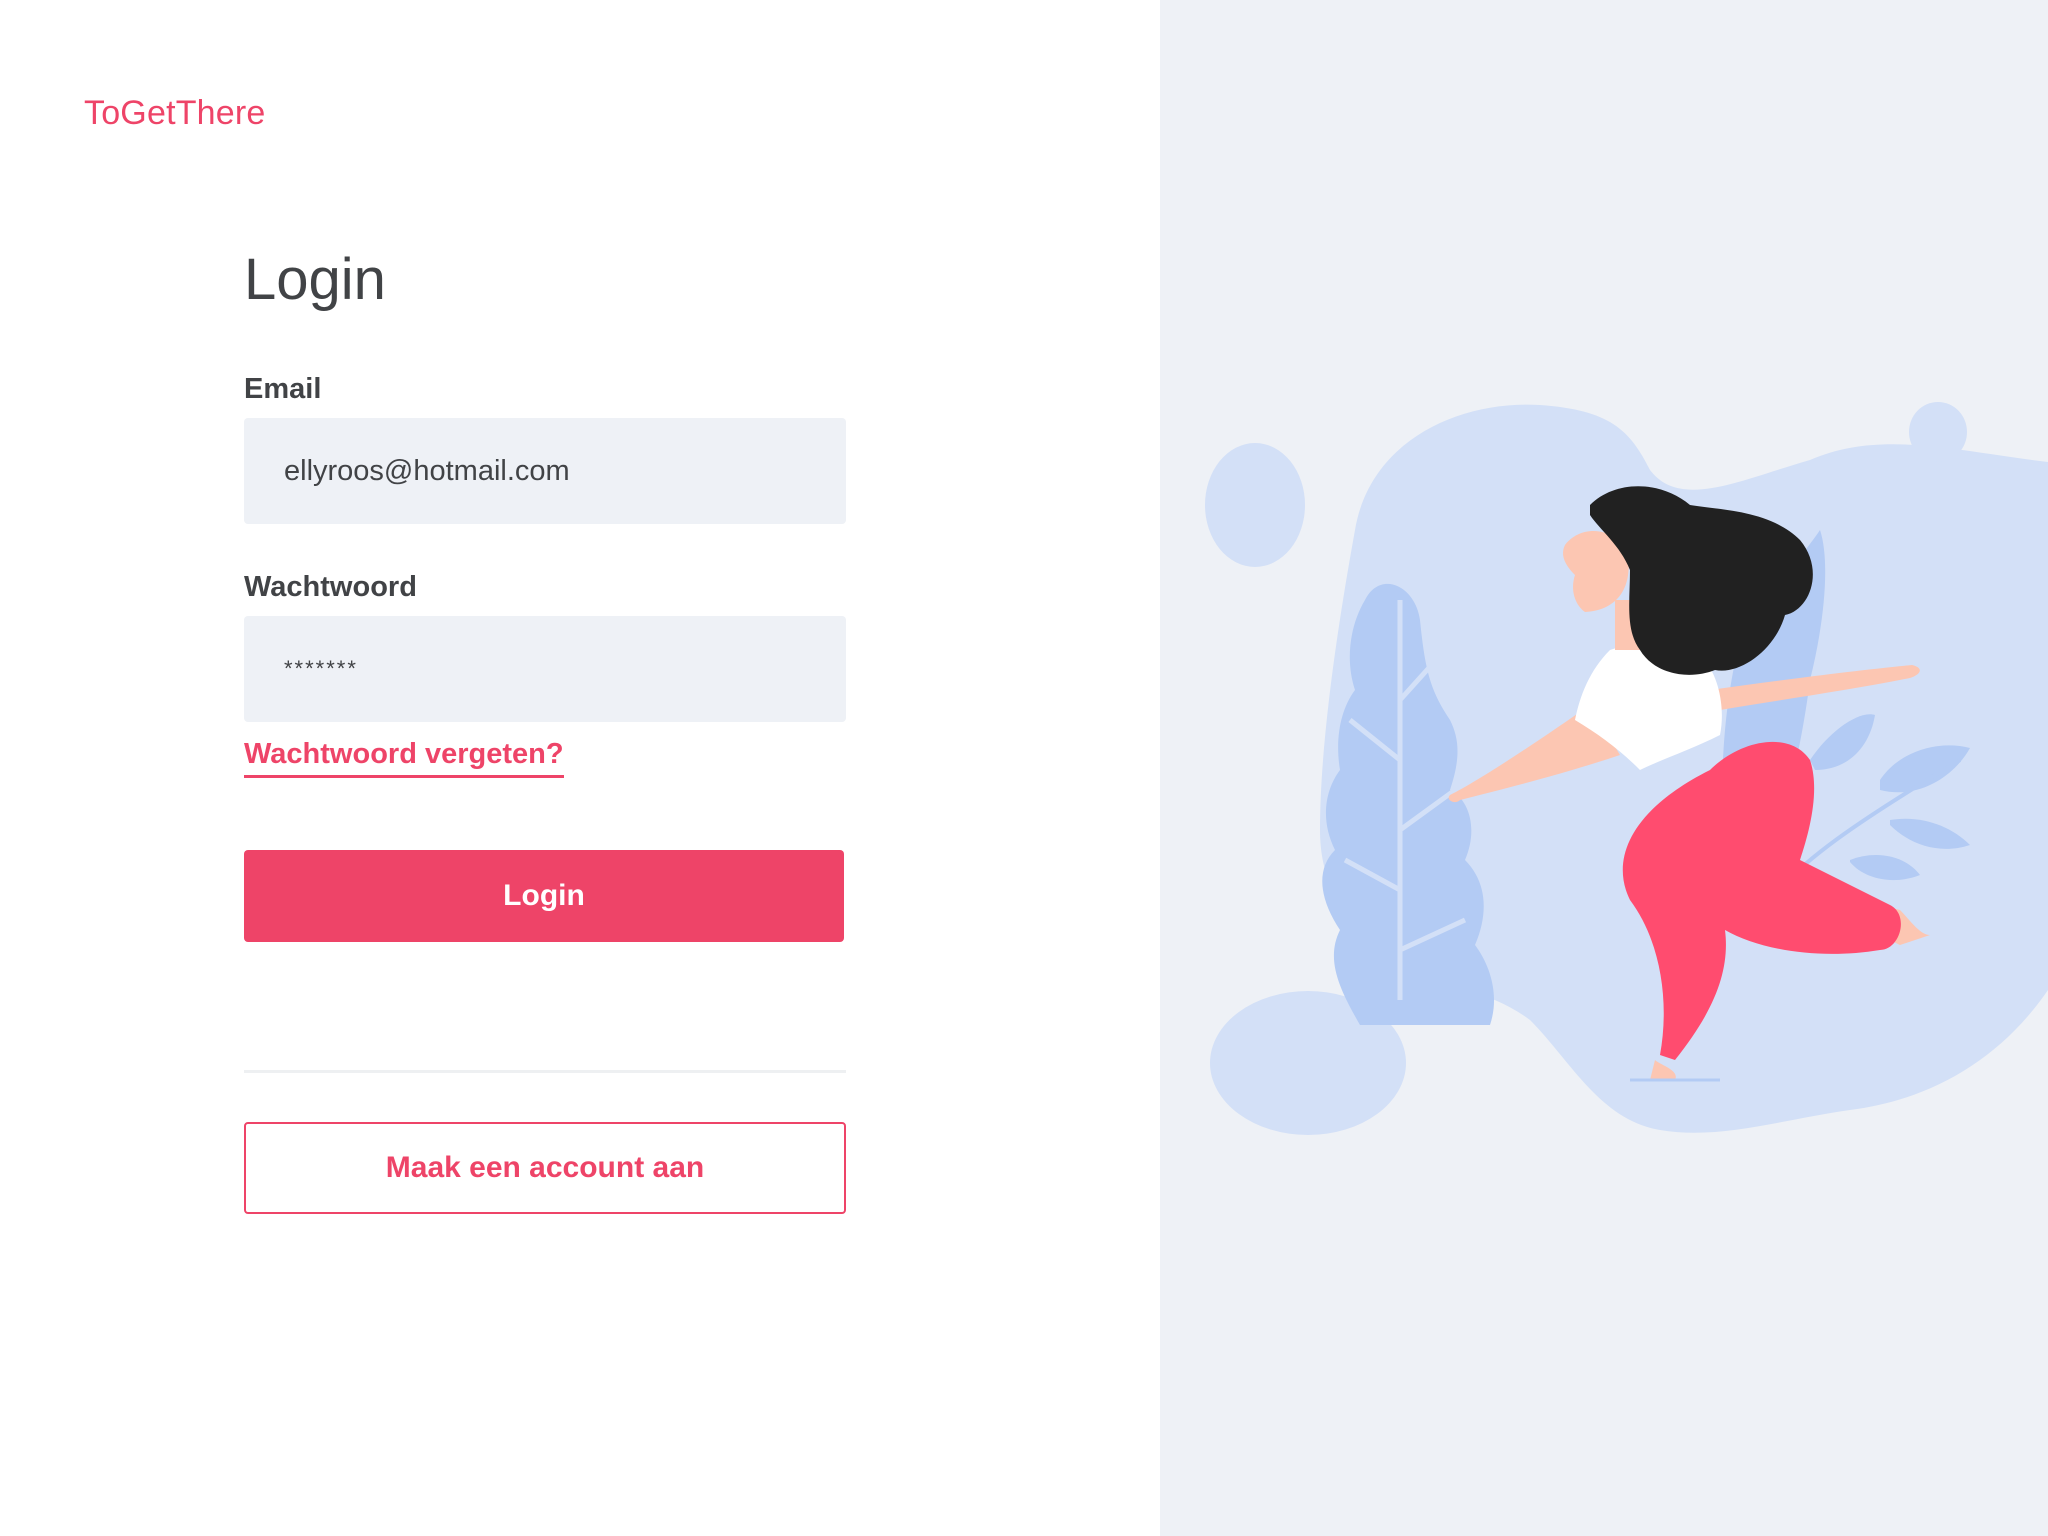 Image resolution: width=2048 pixels, height=1536 pixels. I want to click on email-field, so click(545, 471).